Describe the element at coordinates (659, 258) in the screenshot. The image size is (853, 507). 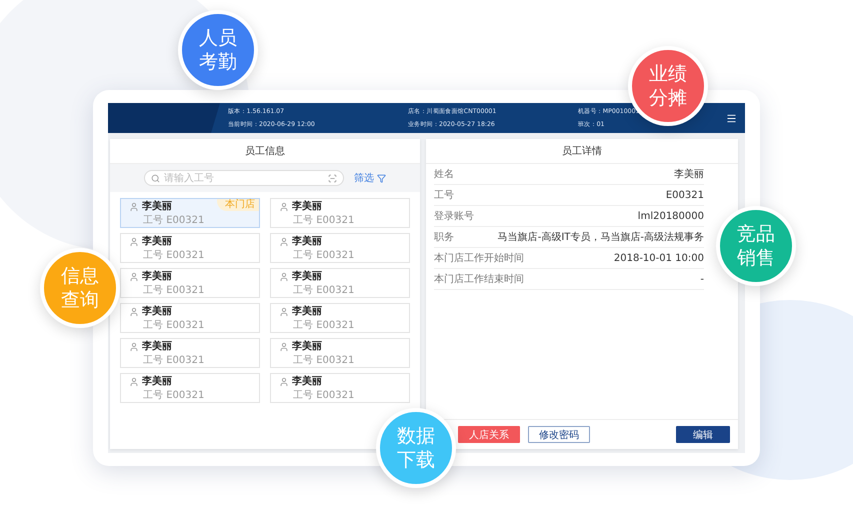
I see `detail-value: 2018-10-01 10:00` at that location.